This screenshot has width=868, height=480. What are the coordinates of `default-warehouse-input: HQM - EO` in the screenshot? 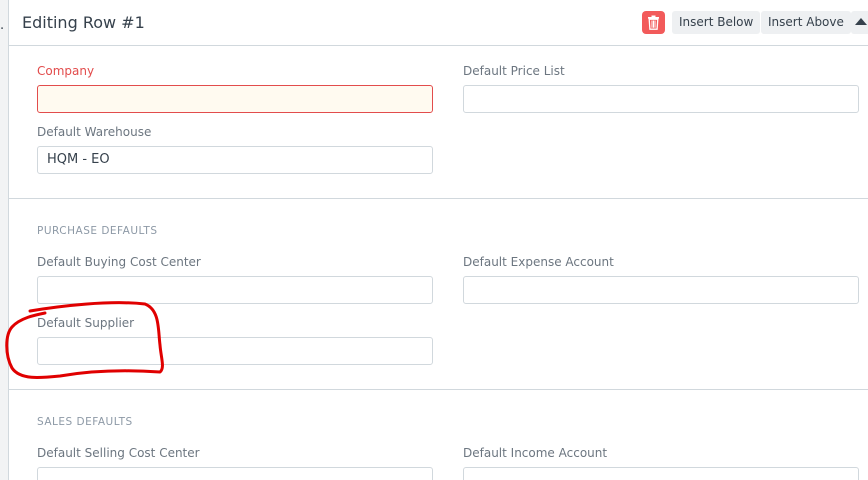 It's located at (235, 160).